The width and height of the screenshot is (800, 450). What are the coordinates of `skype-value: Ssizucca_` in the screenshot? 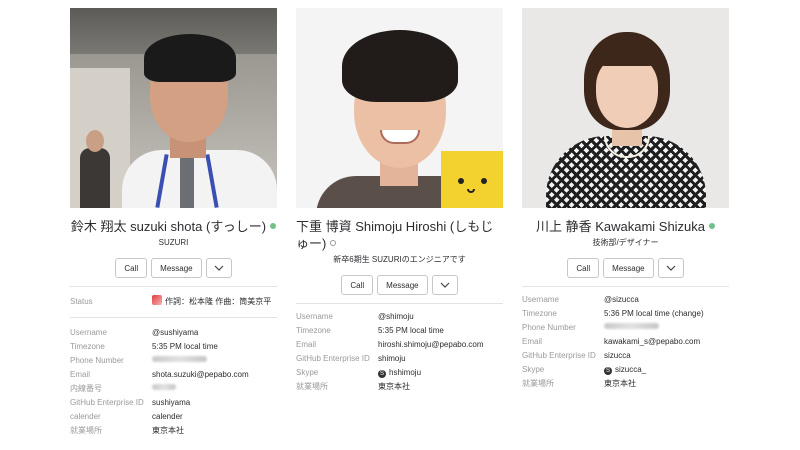 It's located at (625, 370).